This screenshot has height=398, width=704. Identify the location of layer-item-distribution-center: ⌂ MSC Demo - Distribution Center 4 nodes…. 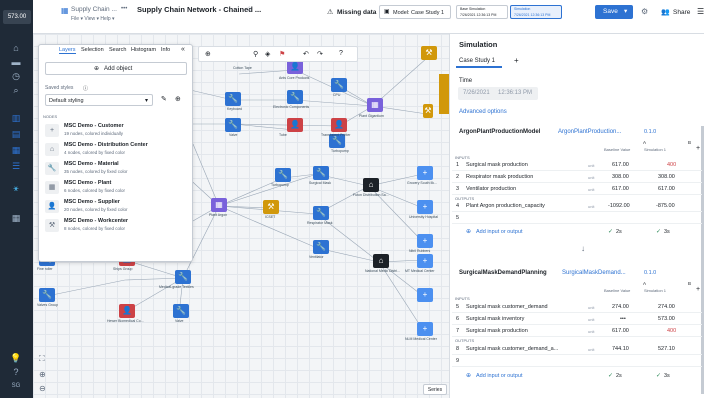
(116, 150).